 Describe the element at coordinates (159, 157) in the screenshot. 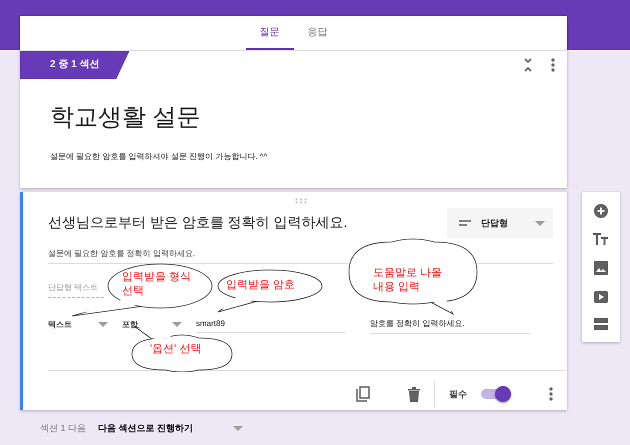

I see `form-description: 설문에 필요한 암호를 입력하셔야 설문 진행이 가능합니다. ^^` at that location.